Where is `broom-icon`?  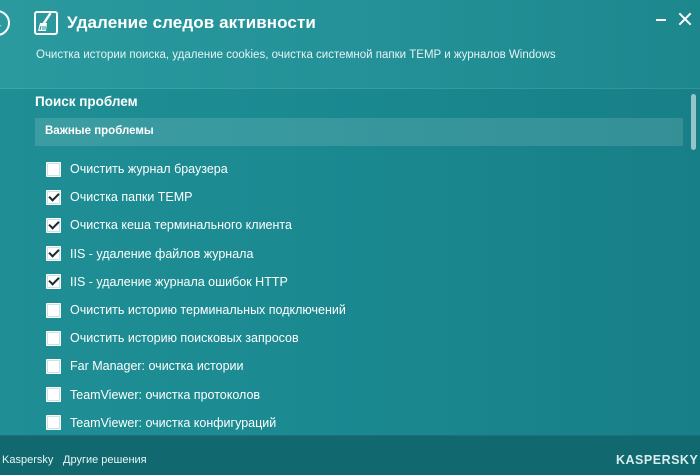 broom-icon is located at coordinates (46, 23).